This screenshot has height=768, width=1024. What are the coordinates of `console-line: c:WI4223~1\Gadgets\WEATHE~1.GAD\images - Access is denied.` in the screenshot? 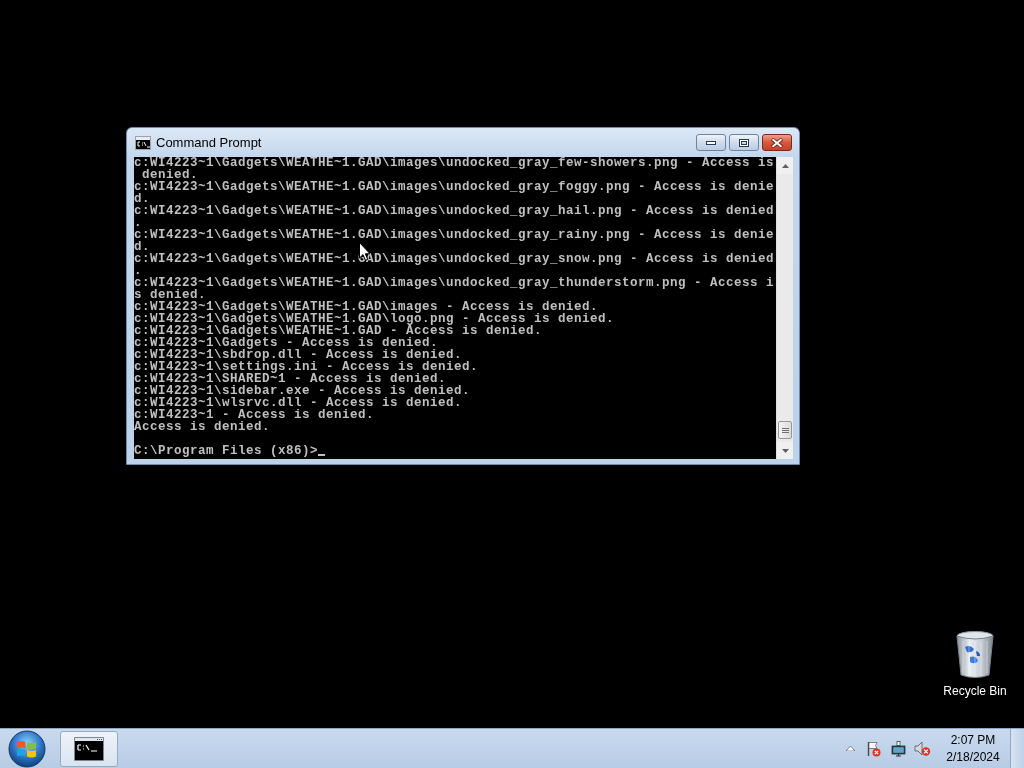 It's located at (366, 307).